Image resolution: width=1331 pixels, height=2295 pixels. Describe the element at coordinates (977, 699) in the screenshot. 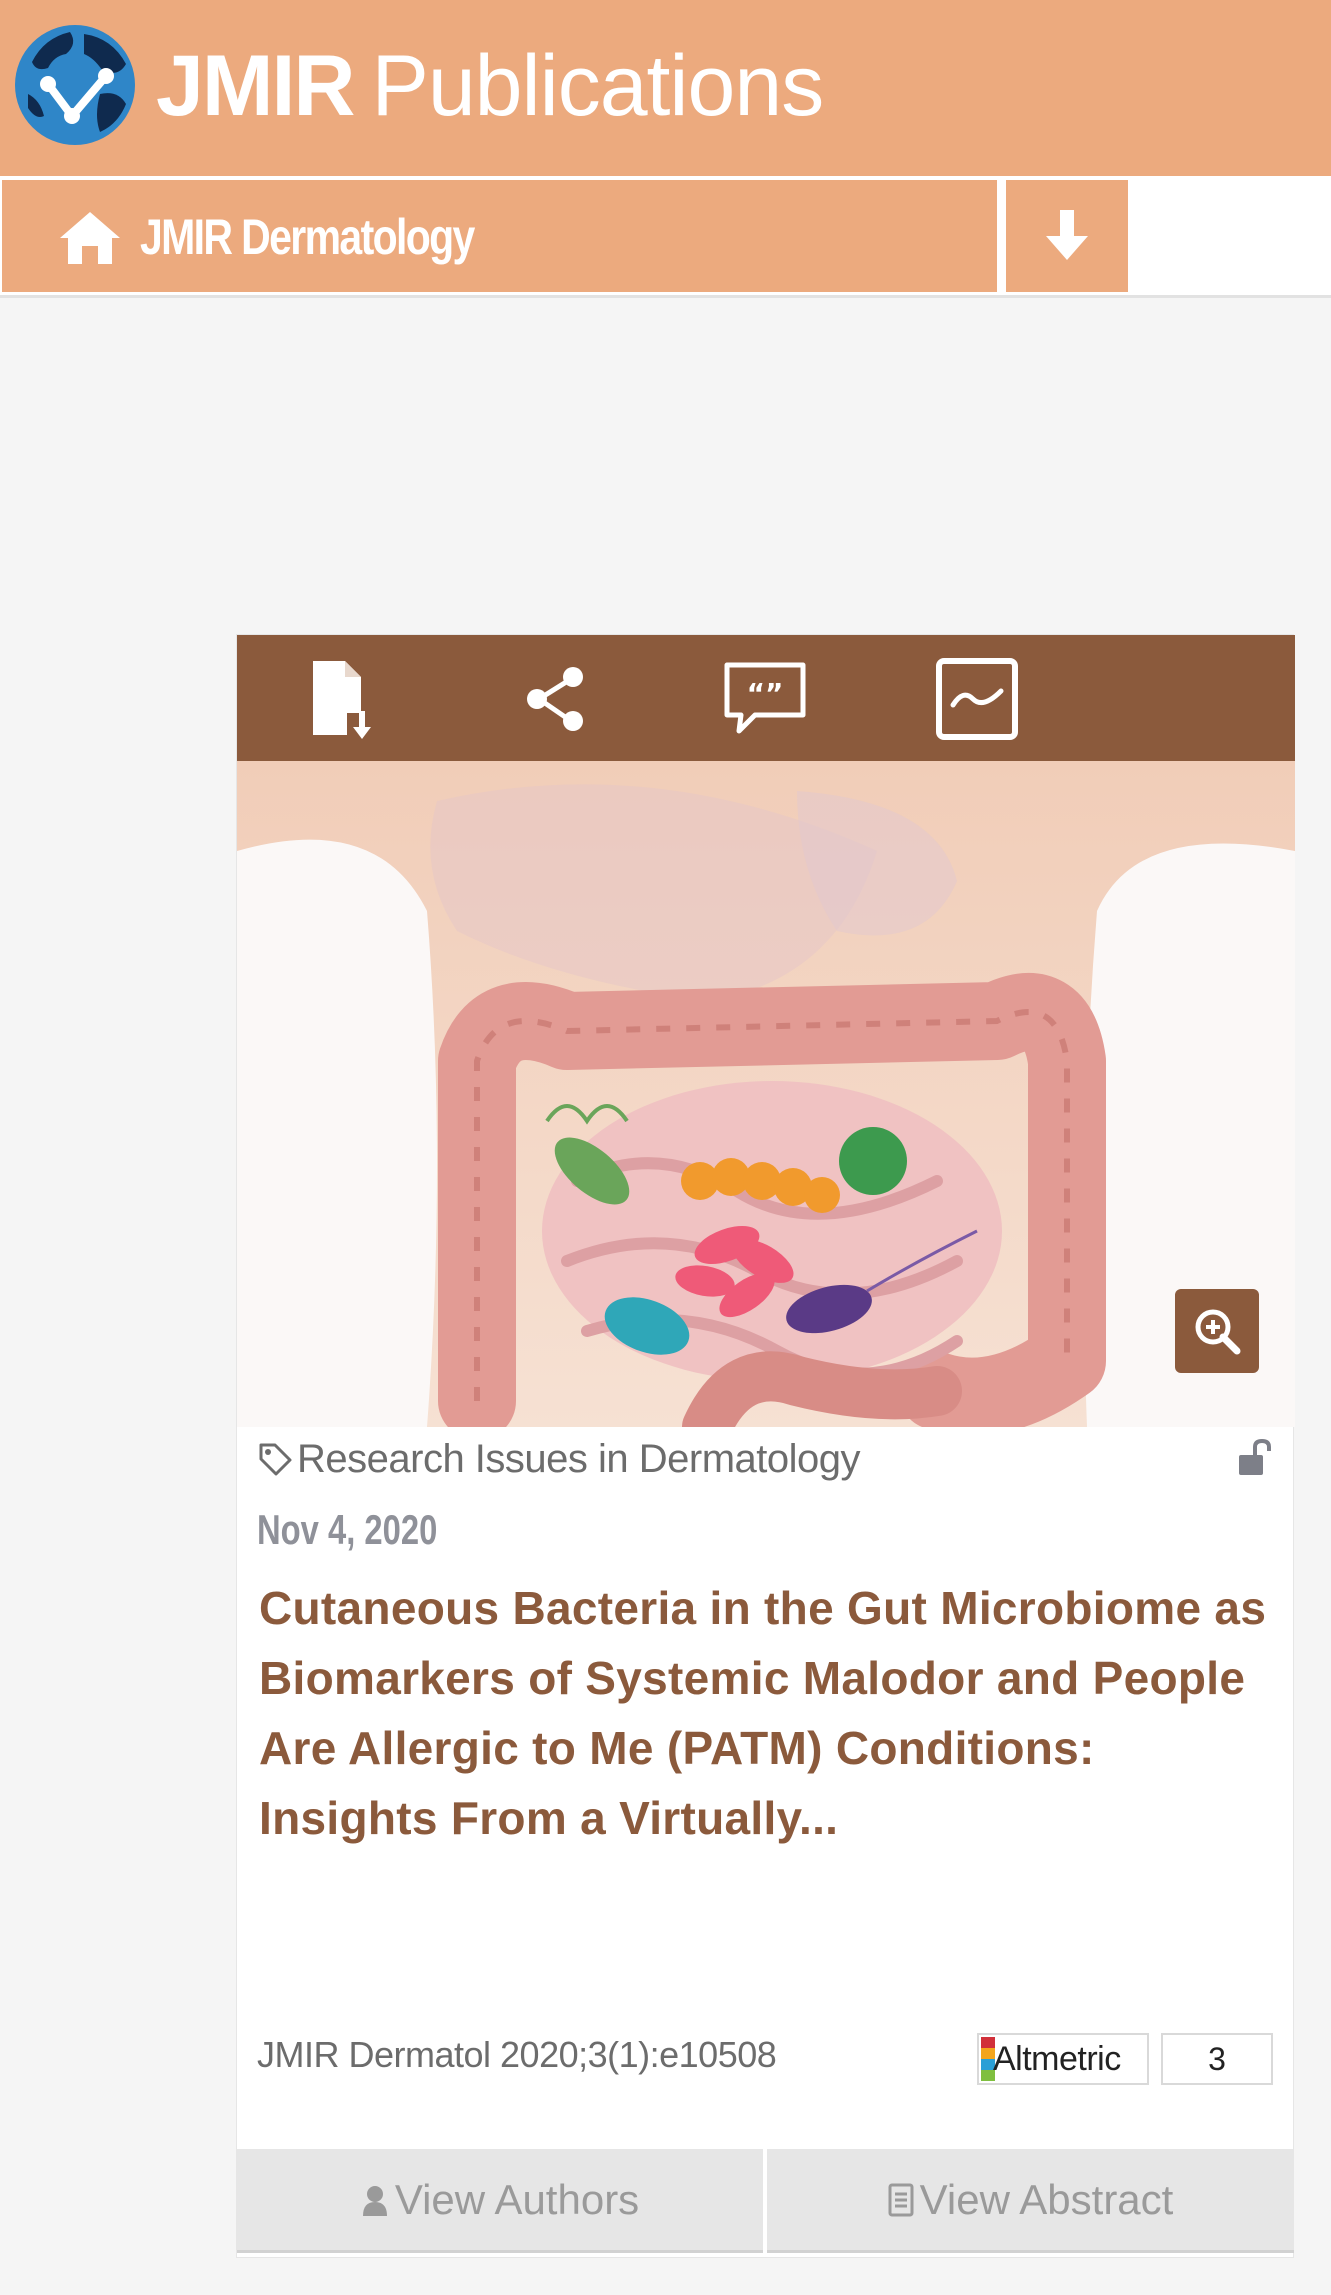

I see `metrics-chart-icon` at that location.